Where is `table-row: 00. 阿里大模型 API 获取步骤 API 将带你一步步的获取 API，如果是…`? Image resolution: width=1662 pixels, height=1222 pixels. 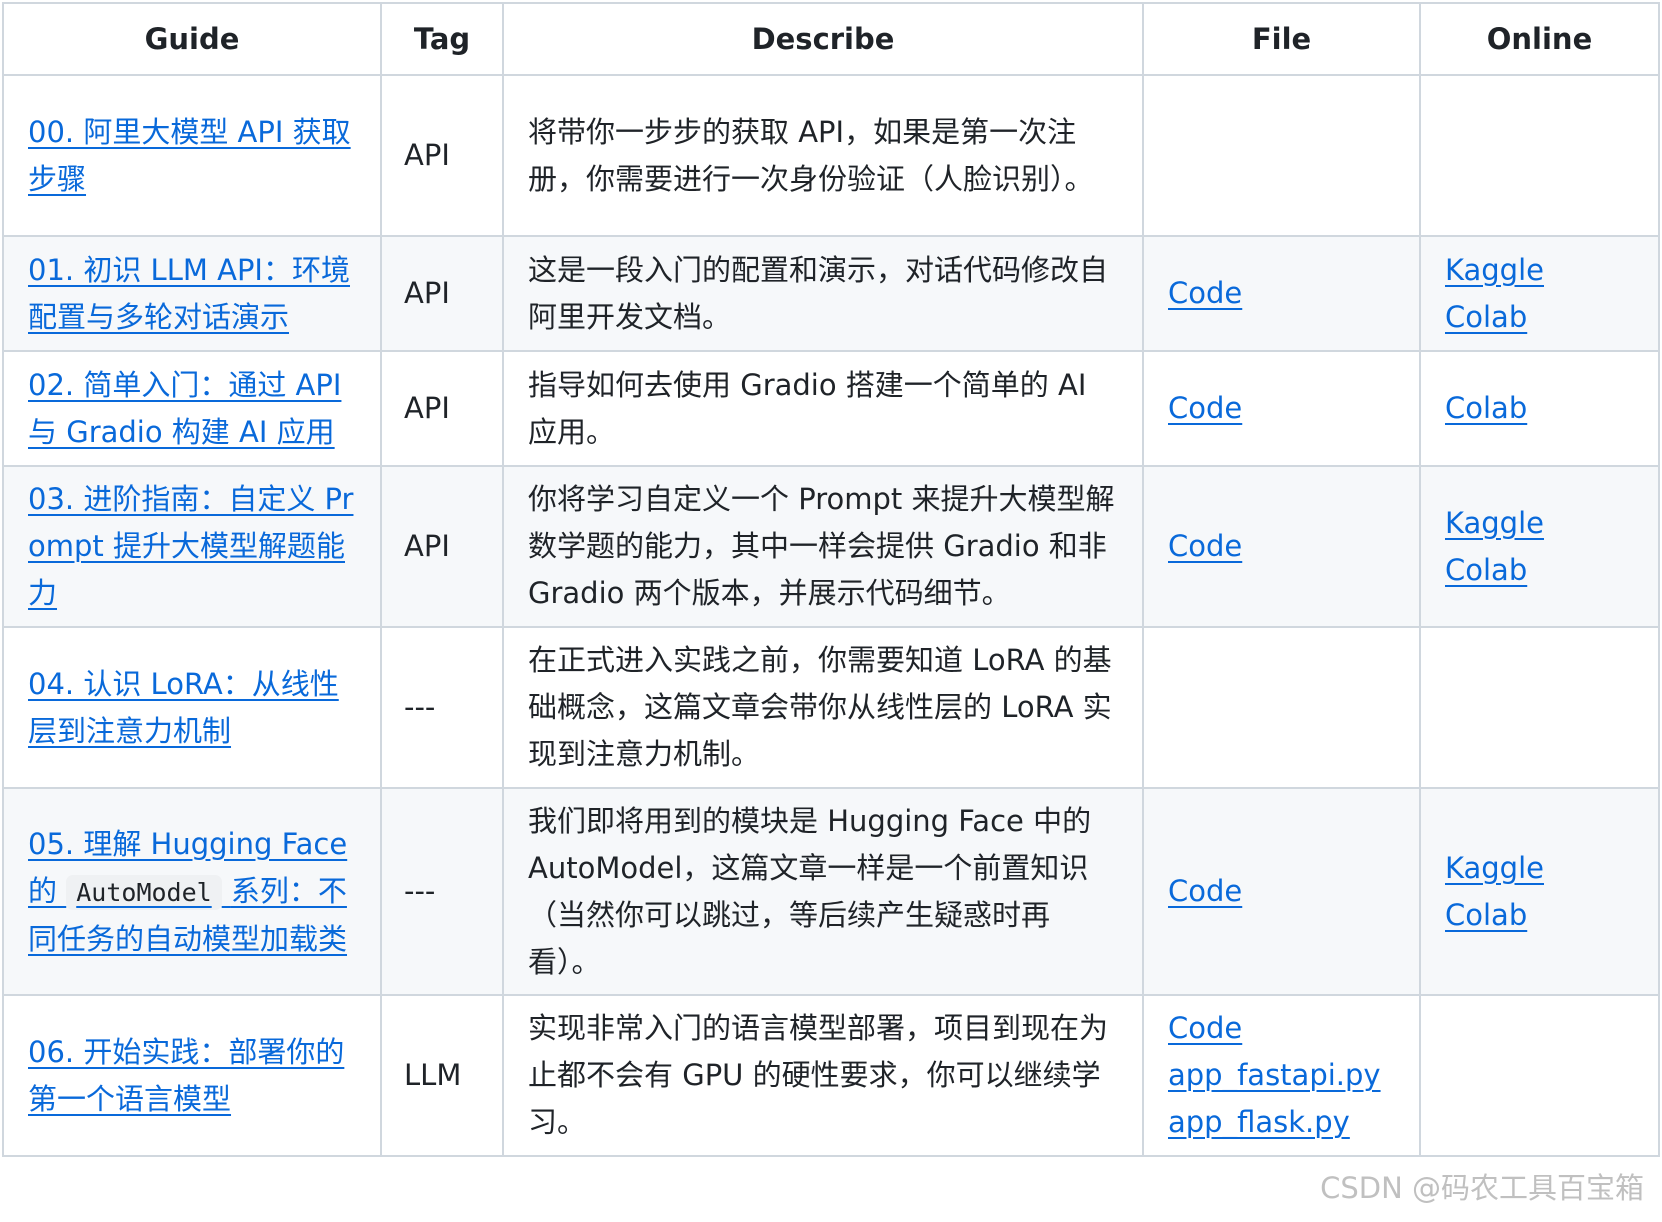
table-row: 00. 阿里大模型 API 获取步骤 API 将带你一步步的获取 API，如果是… is located at coordinates (831, 155).